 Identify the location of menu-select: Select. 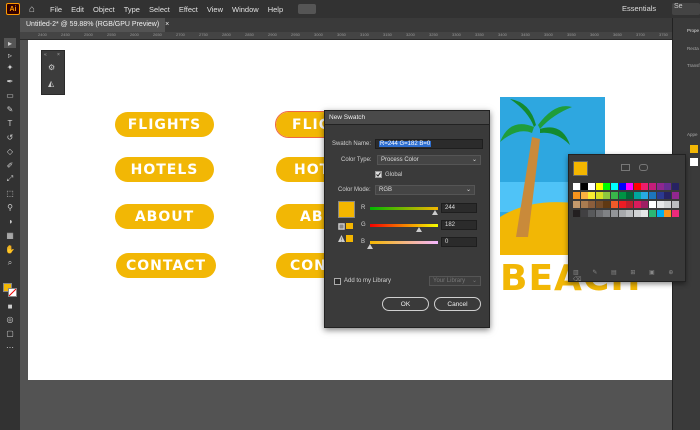
(159, 9).